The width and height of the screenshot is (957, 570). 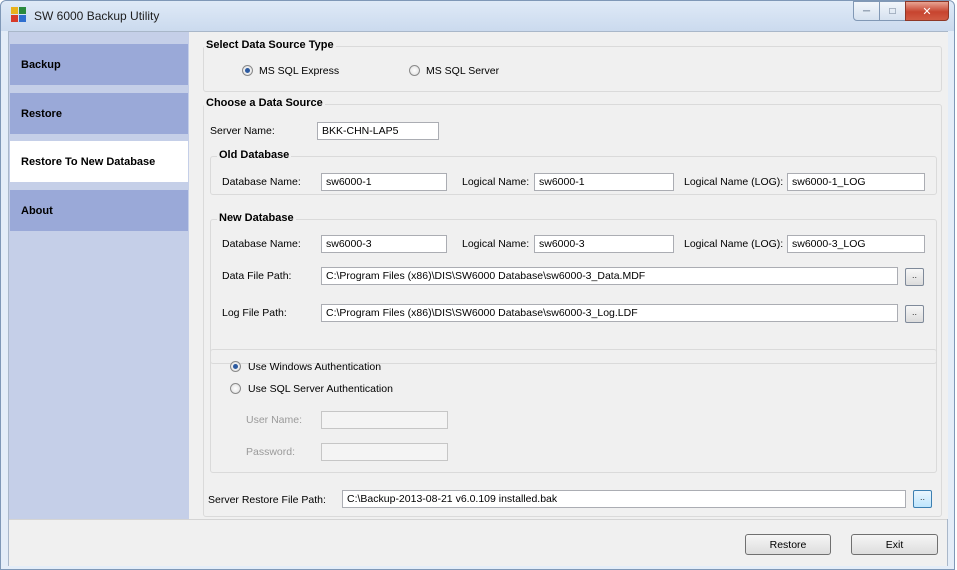 I want to click on new-logical-log-input: sw6000-3_LOG, so click(x=856, y=244).